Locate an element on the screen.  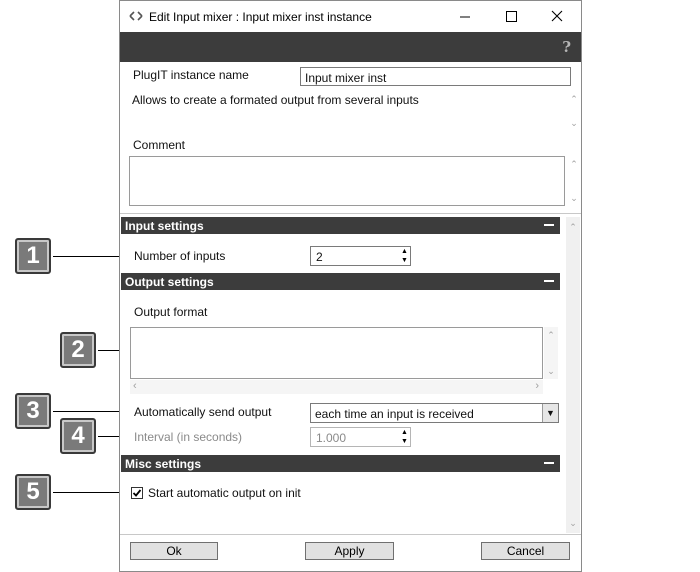
section-title: Misc settings is located at coordinates (163, 464).